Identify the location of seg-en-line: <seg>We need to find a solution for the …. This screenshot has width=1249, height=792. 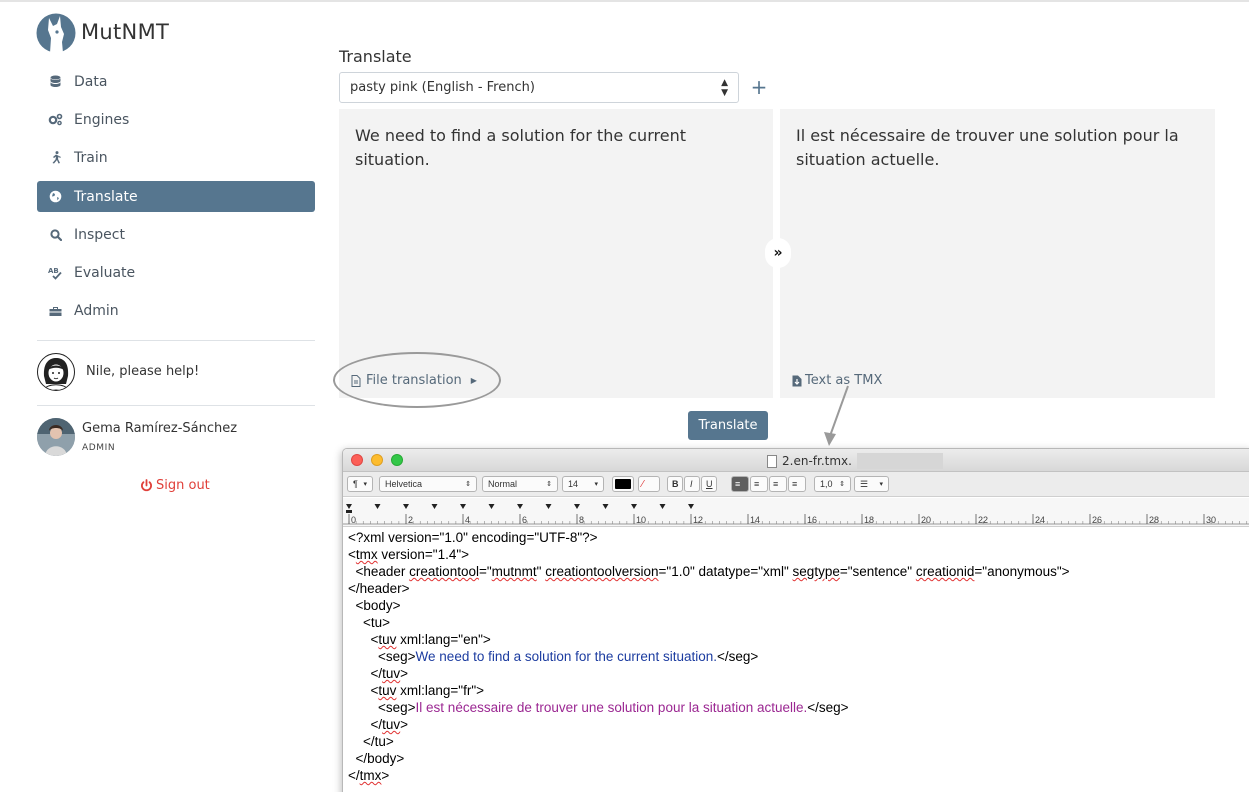
(553, 656).